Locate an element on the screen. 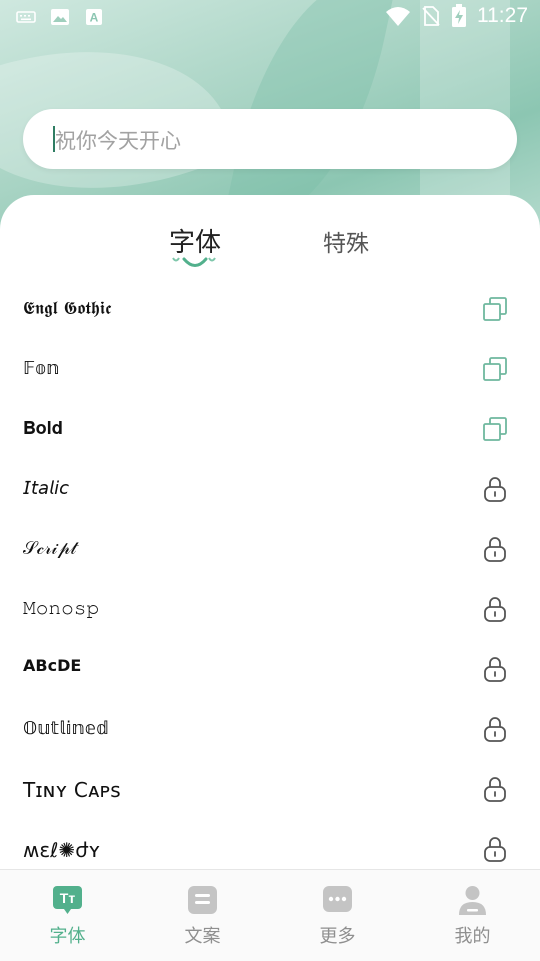 The width and height of the screenshot is (540, 961). font-sample: 𝕰𝖓𝖌𝖑 𝕲𝖔𝖙𝖍𝖎𝖈 is located at coordinates (67, 308).